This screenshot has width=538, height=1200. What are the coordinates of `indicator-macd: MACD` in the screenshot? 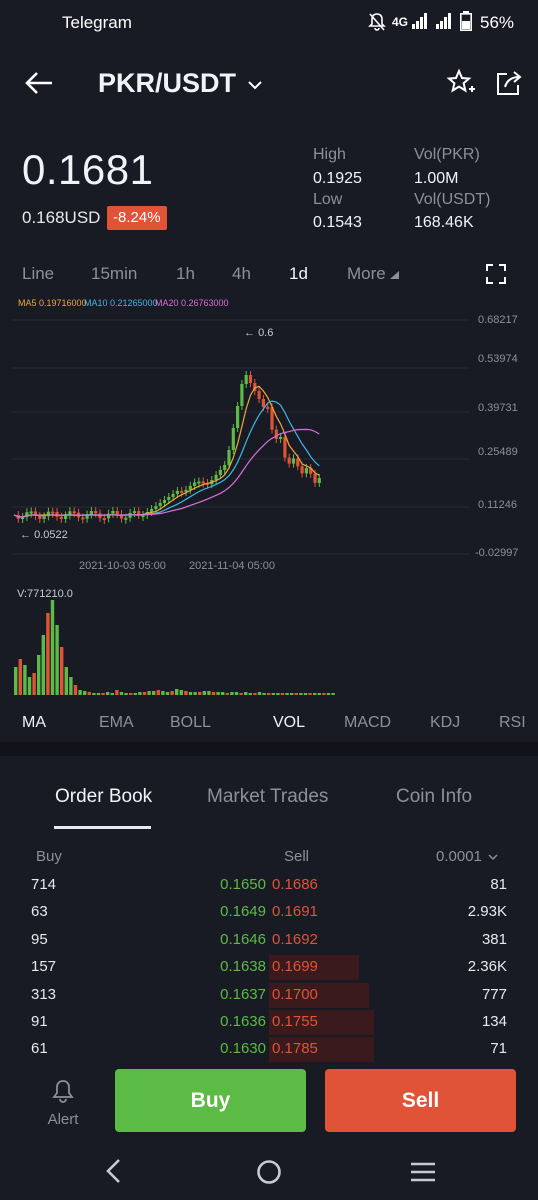 It's located at (367, 723).